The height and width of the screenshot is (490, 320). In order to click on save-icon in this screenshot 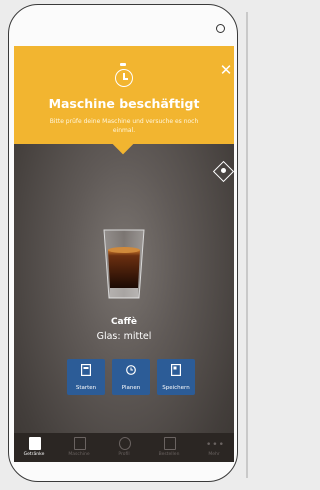, I will do `click(176, 370)`.